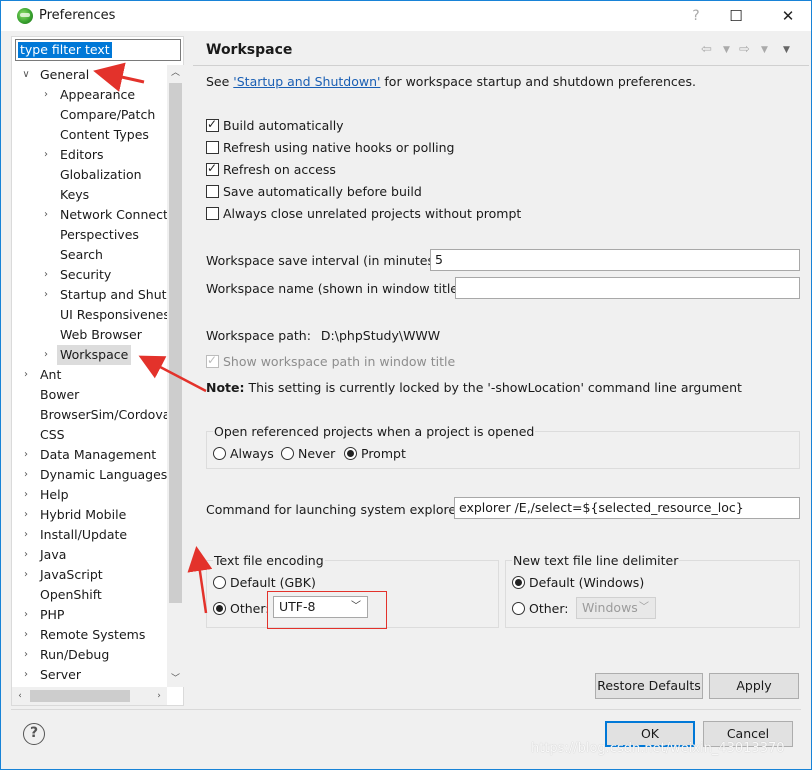 The width and height of the screenshot is (812, 771). Describe the element at coordinates (65, 50) in the screenshot. I see `filter-input-selected-text: type filter text` at that location.